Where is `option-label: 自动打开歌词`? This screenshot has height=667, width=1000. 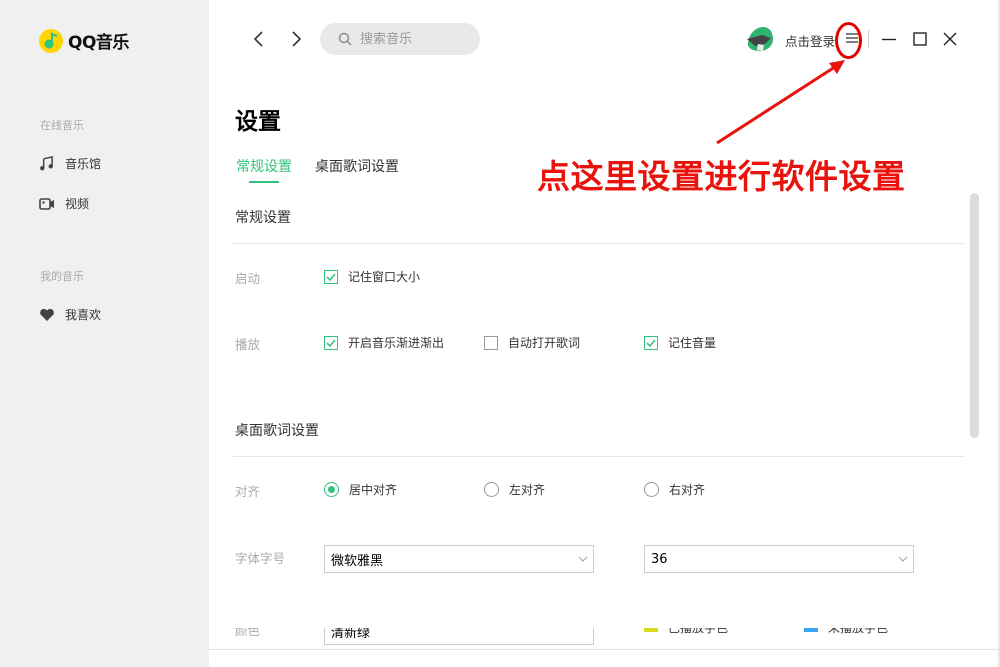
option-label: 自动打开歌词 is located at coordinates (544, 343).